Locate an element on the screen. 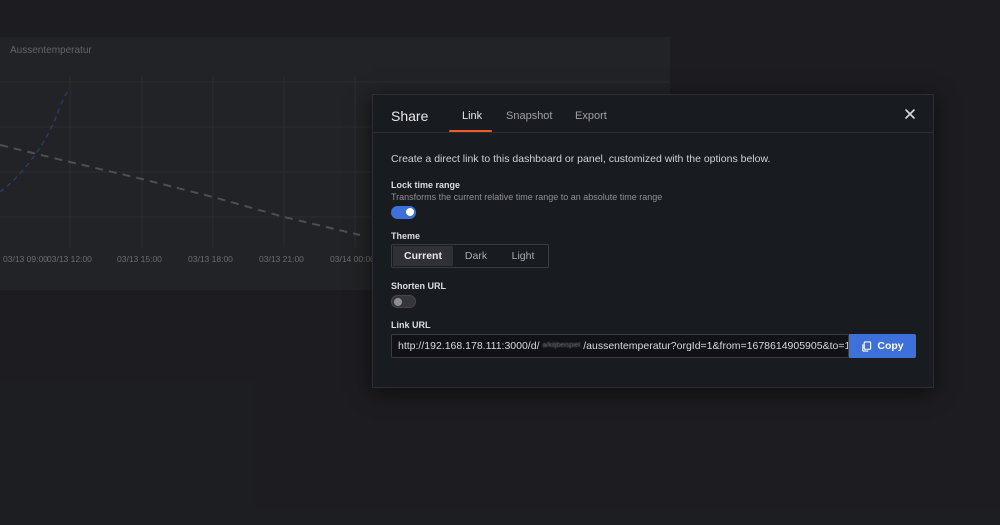 The image size is (1000, 525). url-prefix: http://192.168.178.111:3000/d/ is located at coordinates (469, 346).